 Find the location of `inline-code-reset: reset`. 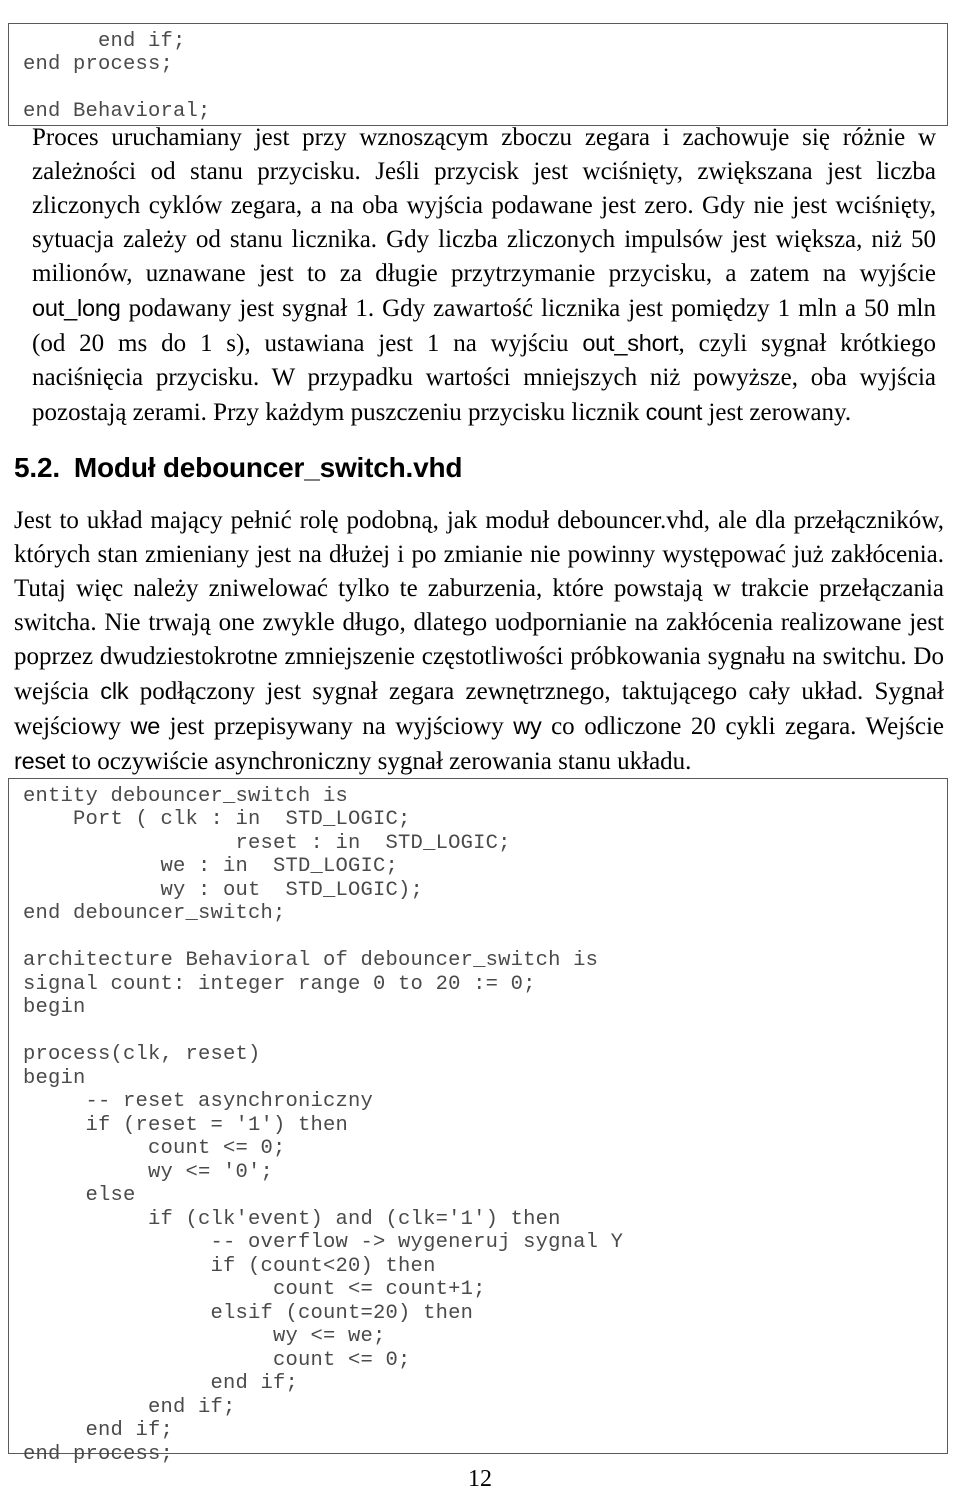

inline-code-reset: reset is located at coordinates (40, 761).